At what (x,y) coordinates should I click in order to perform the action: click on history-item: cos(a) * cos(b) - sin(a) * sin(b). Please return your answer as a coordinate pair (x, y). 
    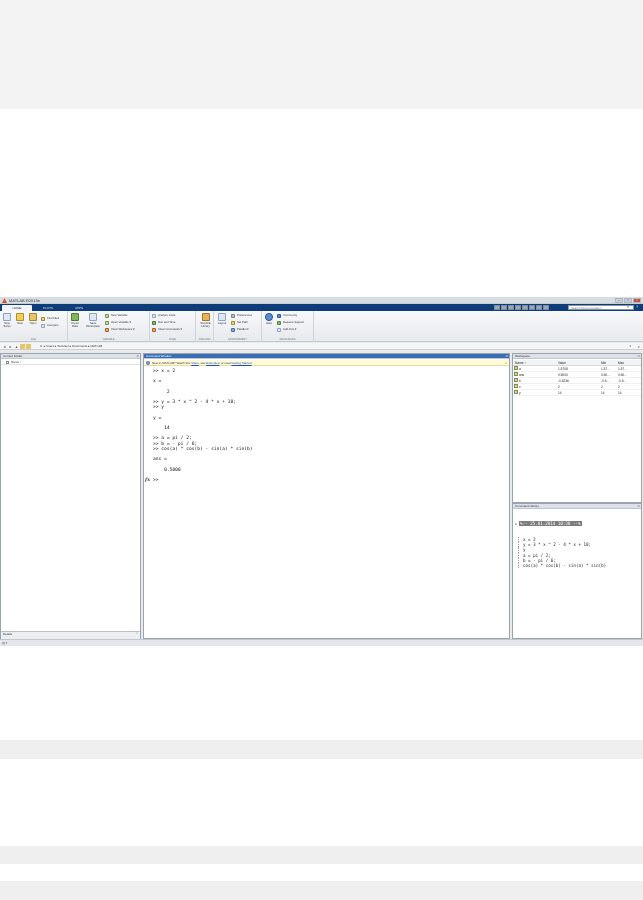
    Looking at the image, I should click on (577, 565).